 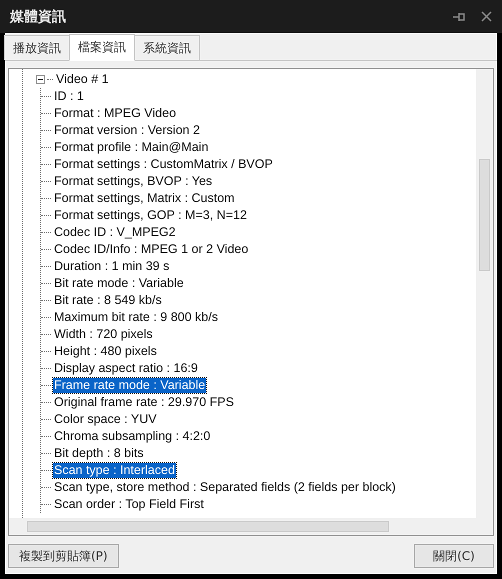 What do you see at coordinates (251, 526) in the screenshot?
I see `horizontal-scrollbar` at bounding box center [251, 526].